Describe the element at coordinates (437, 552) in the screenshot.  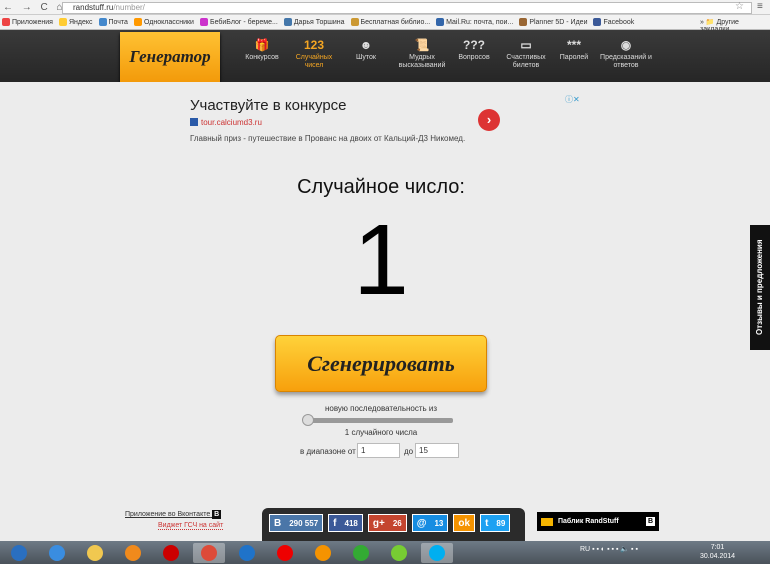
I see `taskbar-skype` at that location.